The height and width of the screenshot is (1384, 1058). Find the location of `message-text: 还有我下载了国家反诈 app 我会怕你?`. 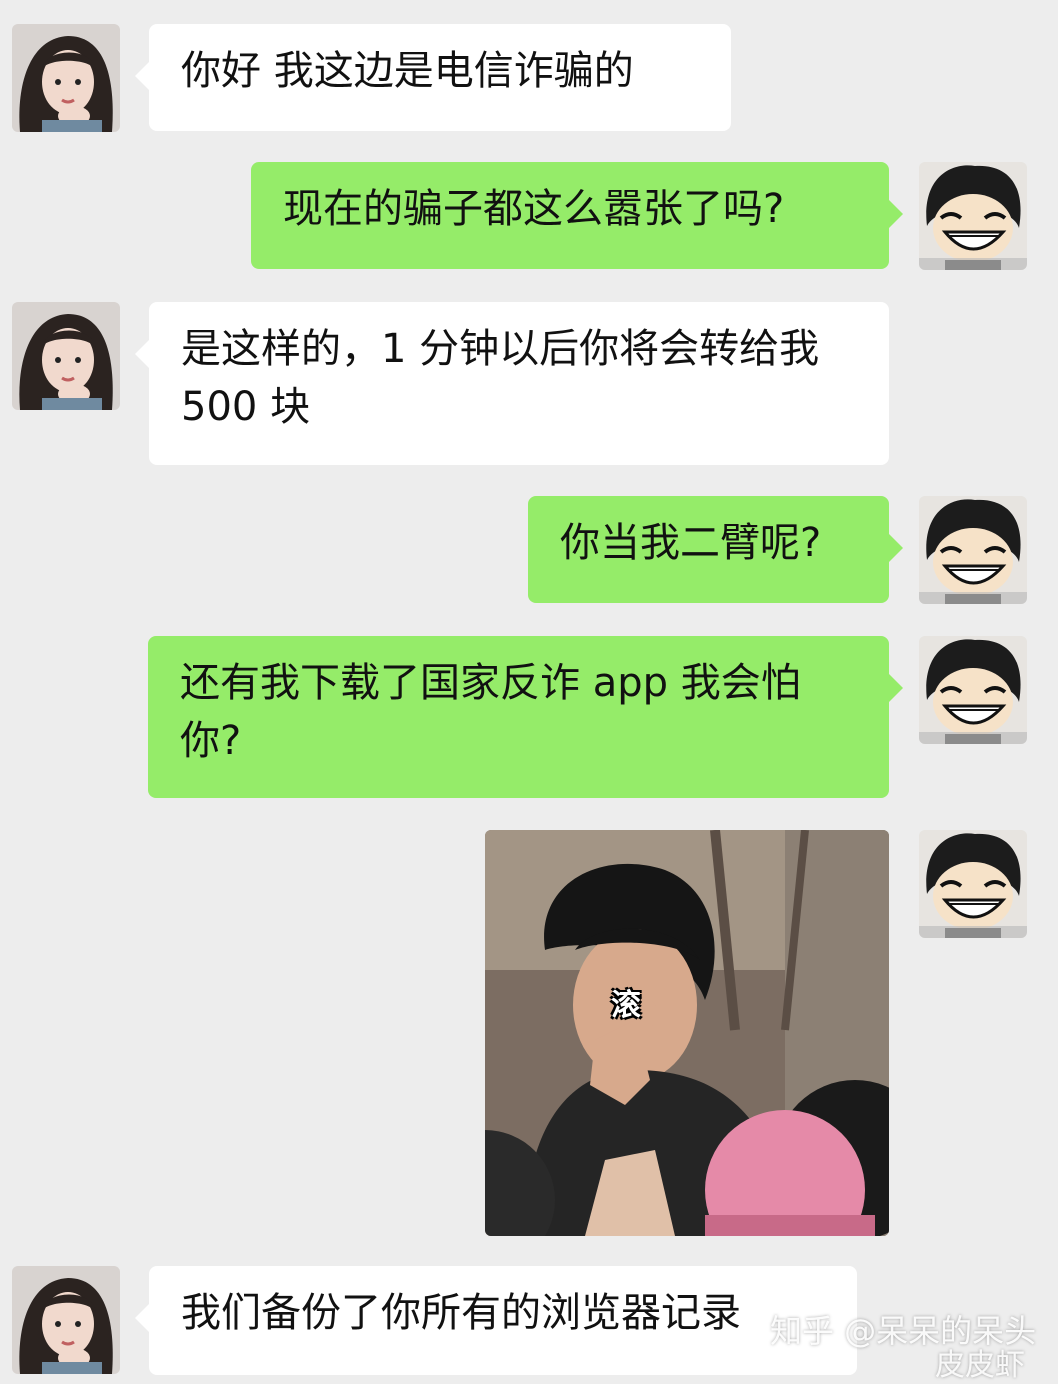

message-text: 还有我下载了国家反诈 app 我会怕你? is located at coordinates (490, 712).